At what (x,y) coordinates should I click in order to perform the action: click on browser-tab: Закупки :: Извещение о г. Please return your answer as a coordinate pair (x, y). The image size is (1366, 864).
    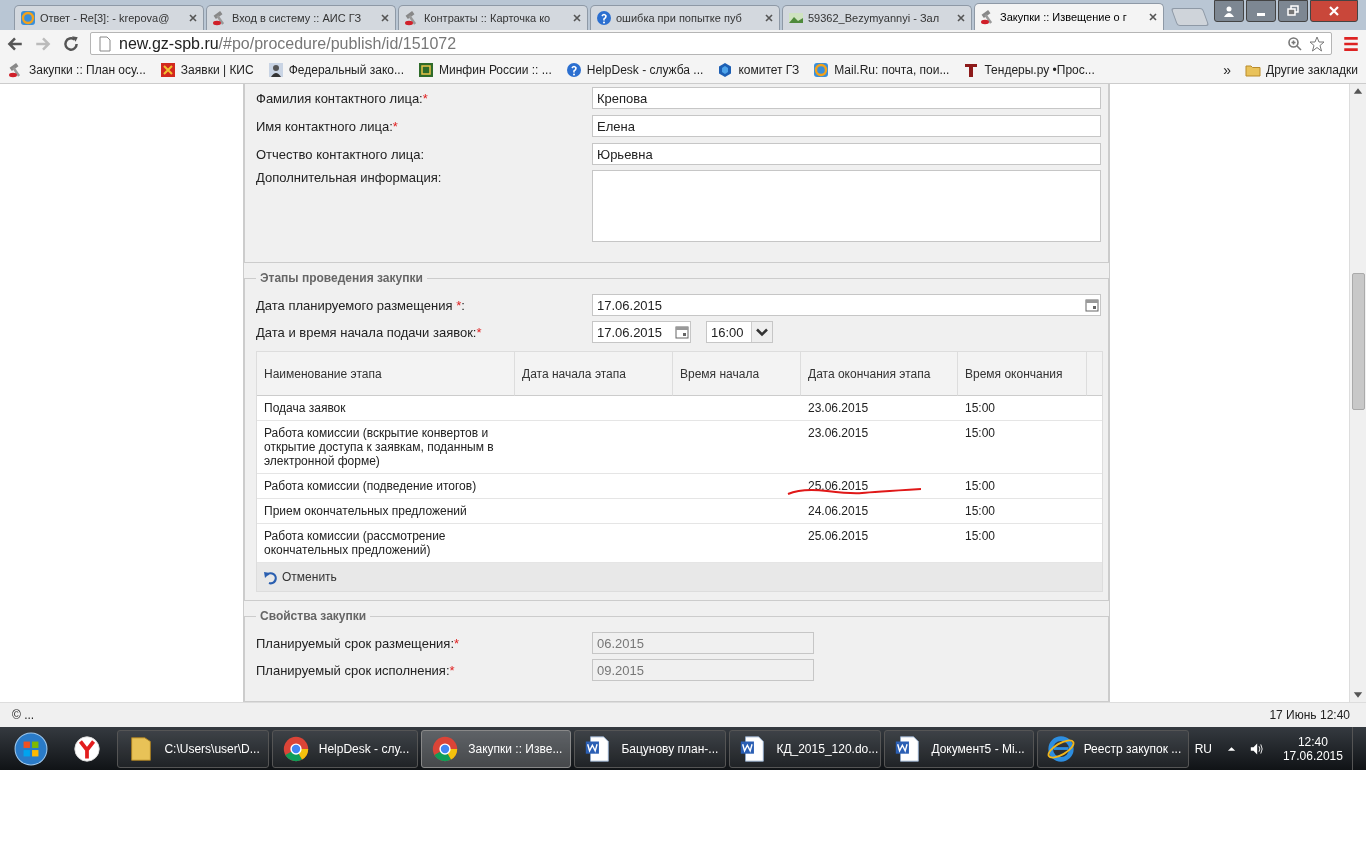
    Looking at the image, I should click on (1069, 16).